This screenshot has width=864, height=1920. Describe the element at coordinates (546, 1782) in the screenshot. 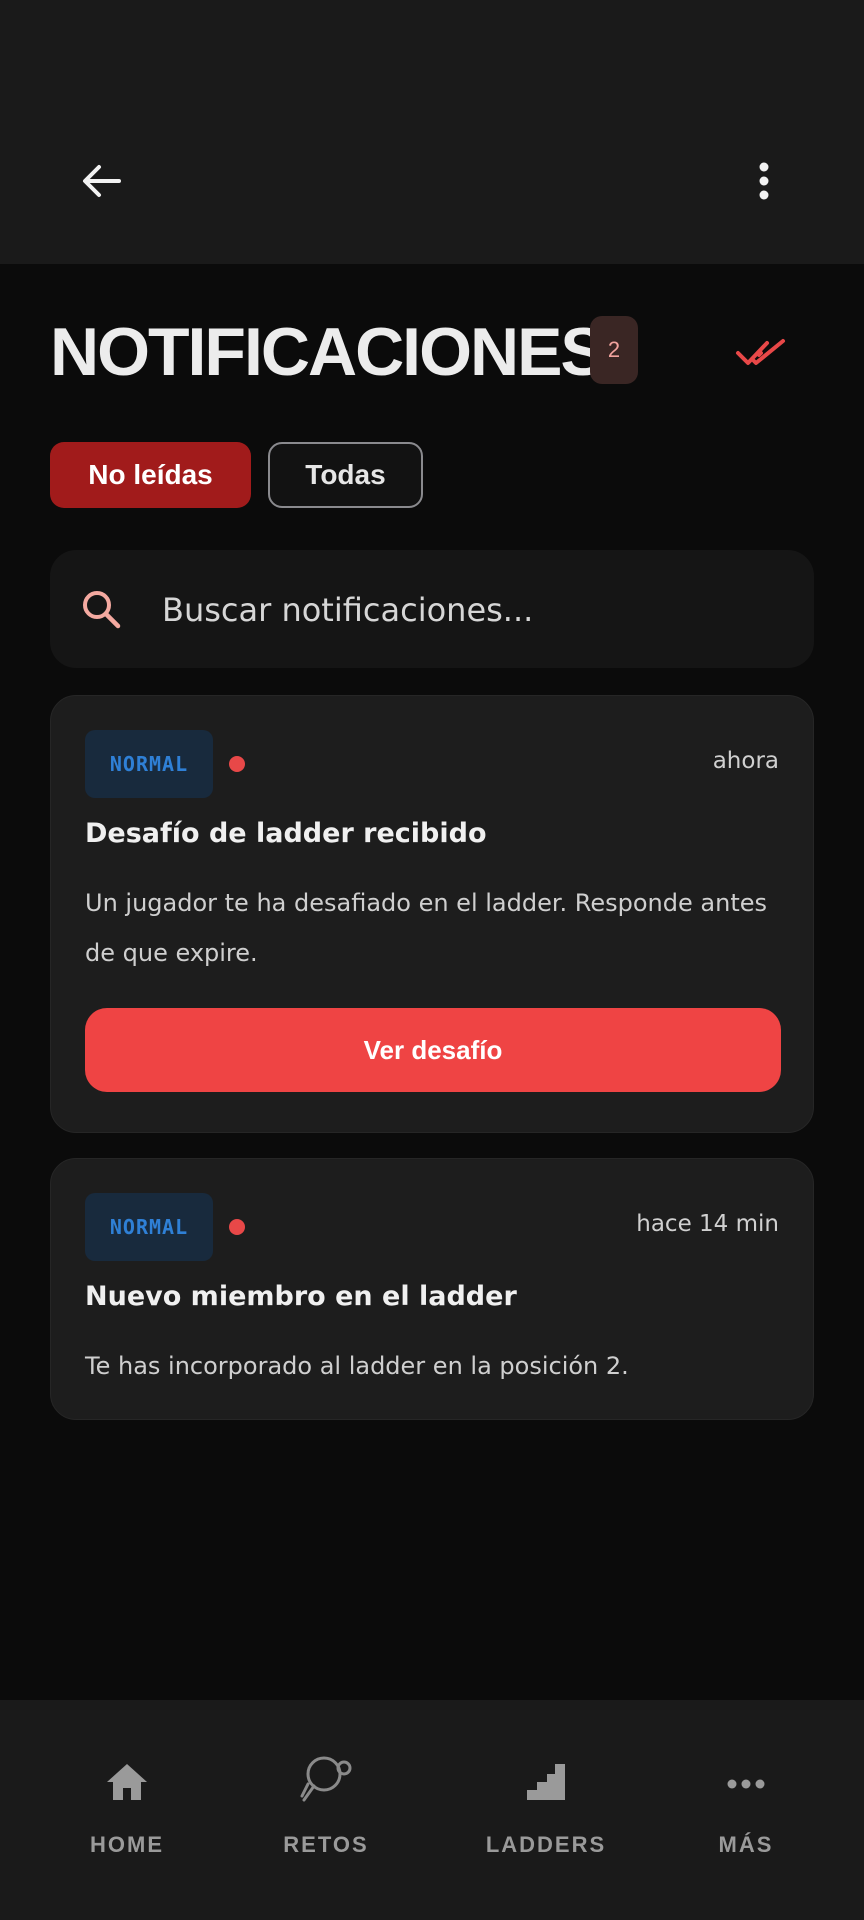

I see `stairs-icon` at that location.